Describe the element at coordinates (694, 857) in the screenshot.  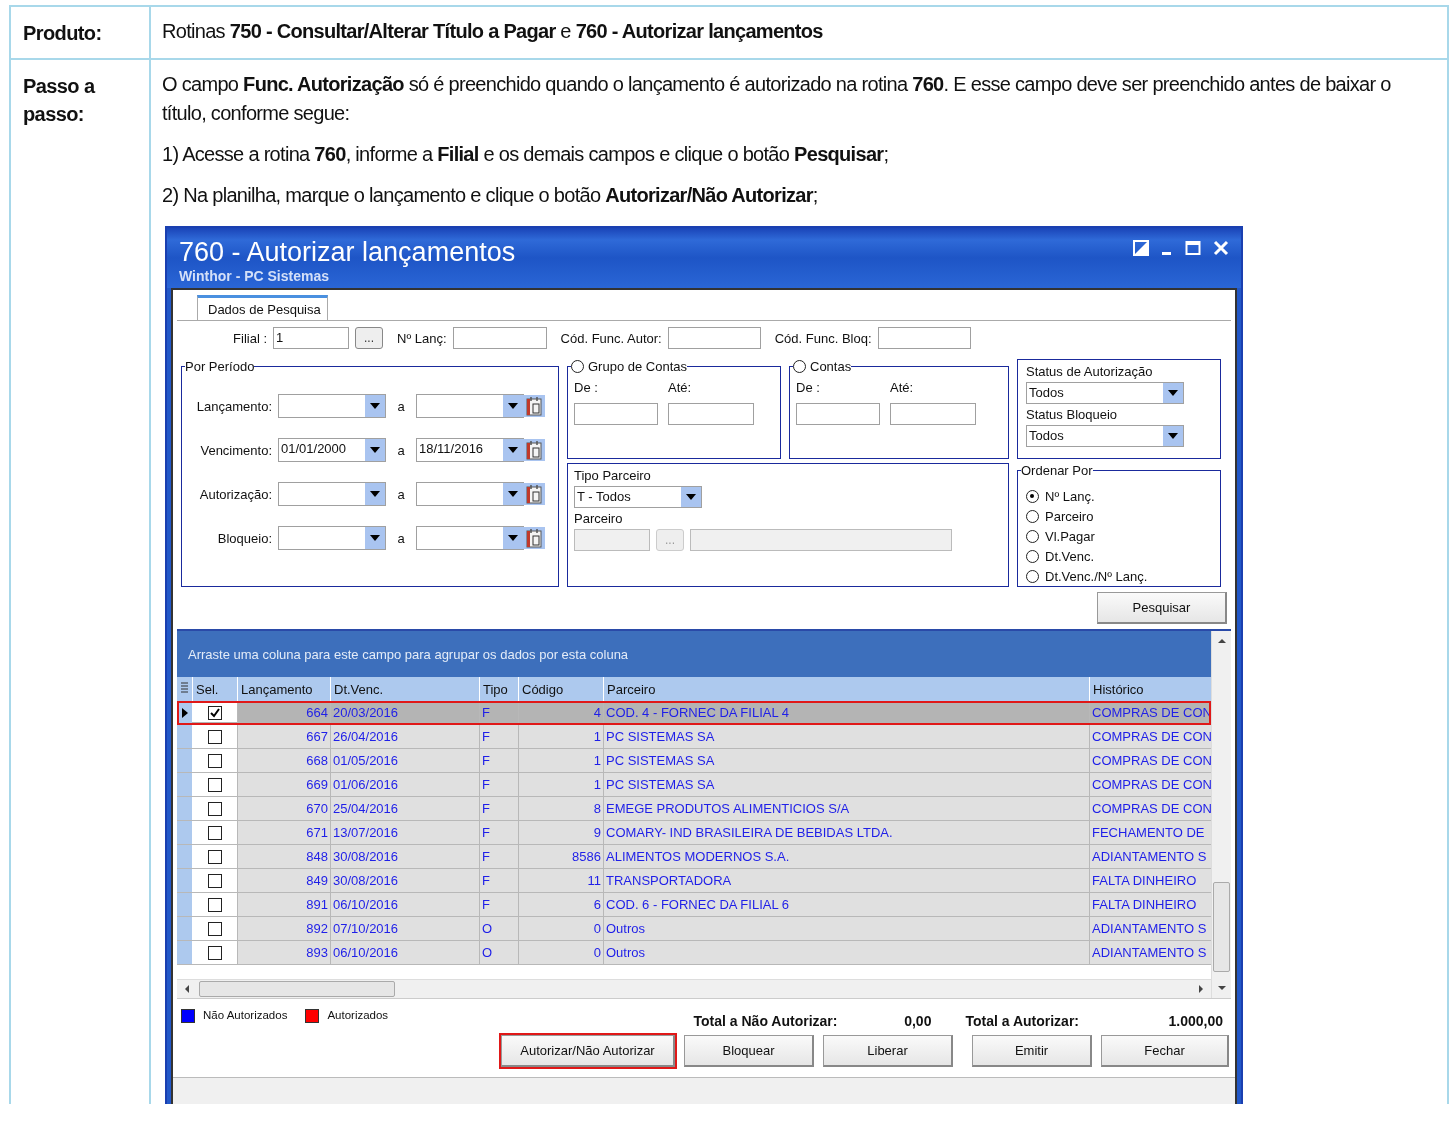
I see `grid-row: 848 30/08/2016 F 8586 ALIMENTOS MODERNOS S.A. ADIANTAMENTO S` at that location.